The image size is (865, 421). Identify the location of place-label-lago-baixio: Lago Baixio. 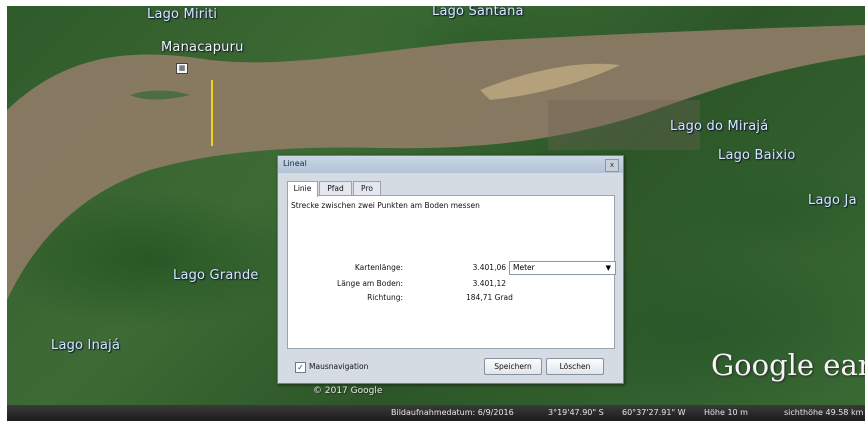
(757, 155).